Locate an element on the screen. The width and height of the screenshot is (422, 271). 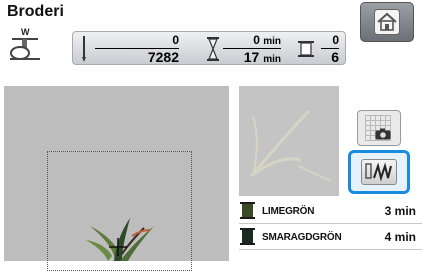
thread-name: SMARAGDGRÖN is located at coordinates (302, 237).